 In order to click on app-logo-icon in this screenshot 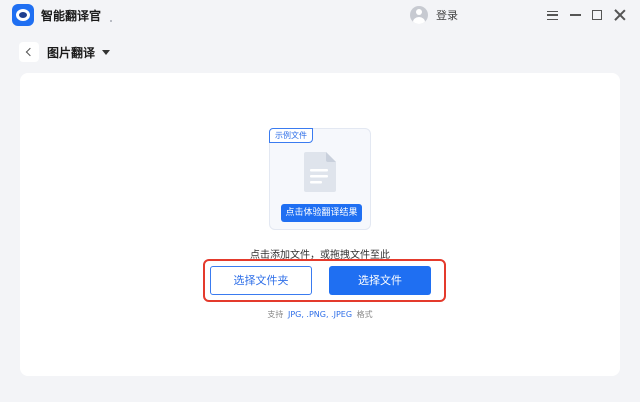, I will do `click(23, 15)`.